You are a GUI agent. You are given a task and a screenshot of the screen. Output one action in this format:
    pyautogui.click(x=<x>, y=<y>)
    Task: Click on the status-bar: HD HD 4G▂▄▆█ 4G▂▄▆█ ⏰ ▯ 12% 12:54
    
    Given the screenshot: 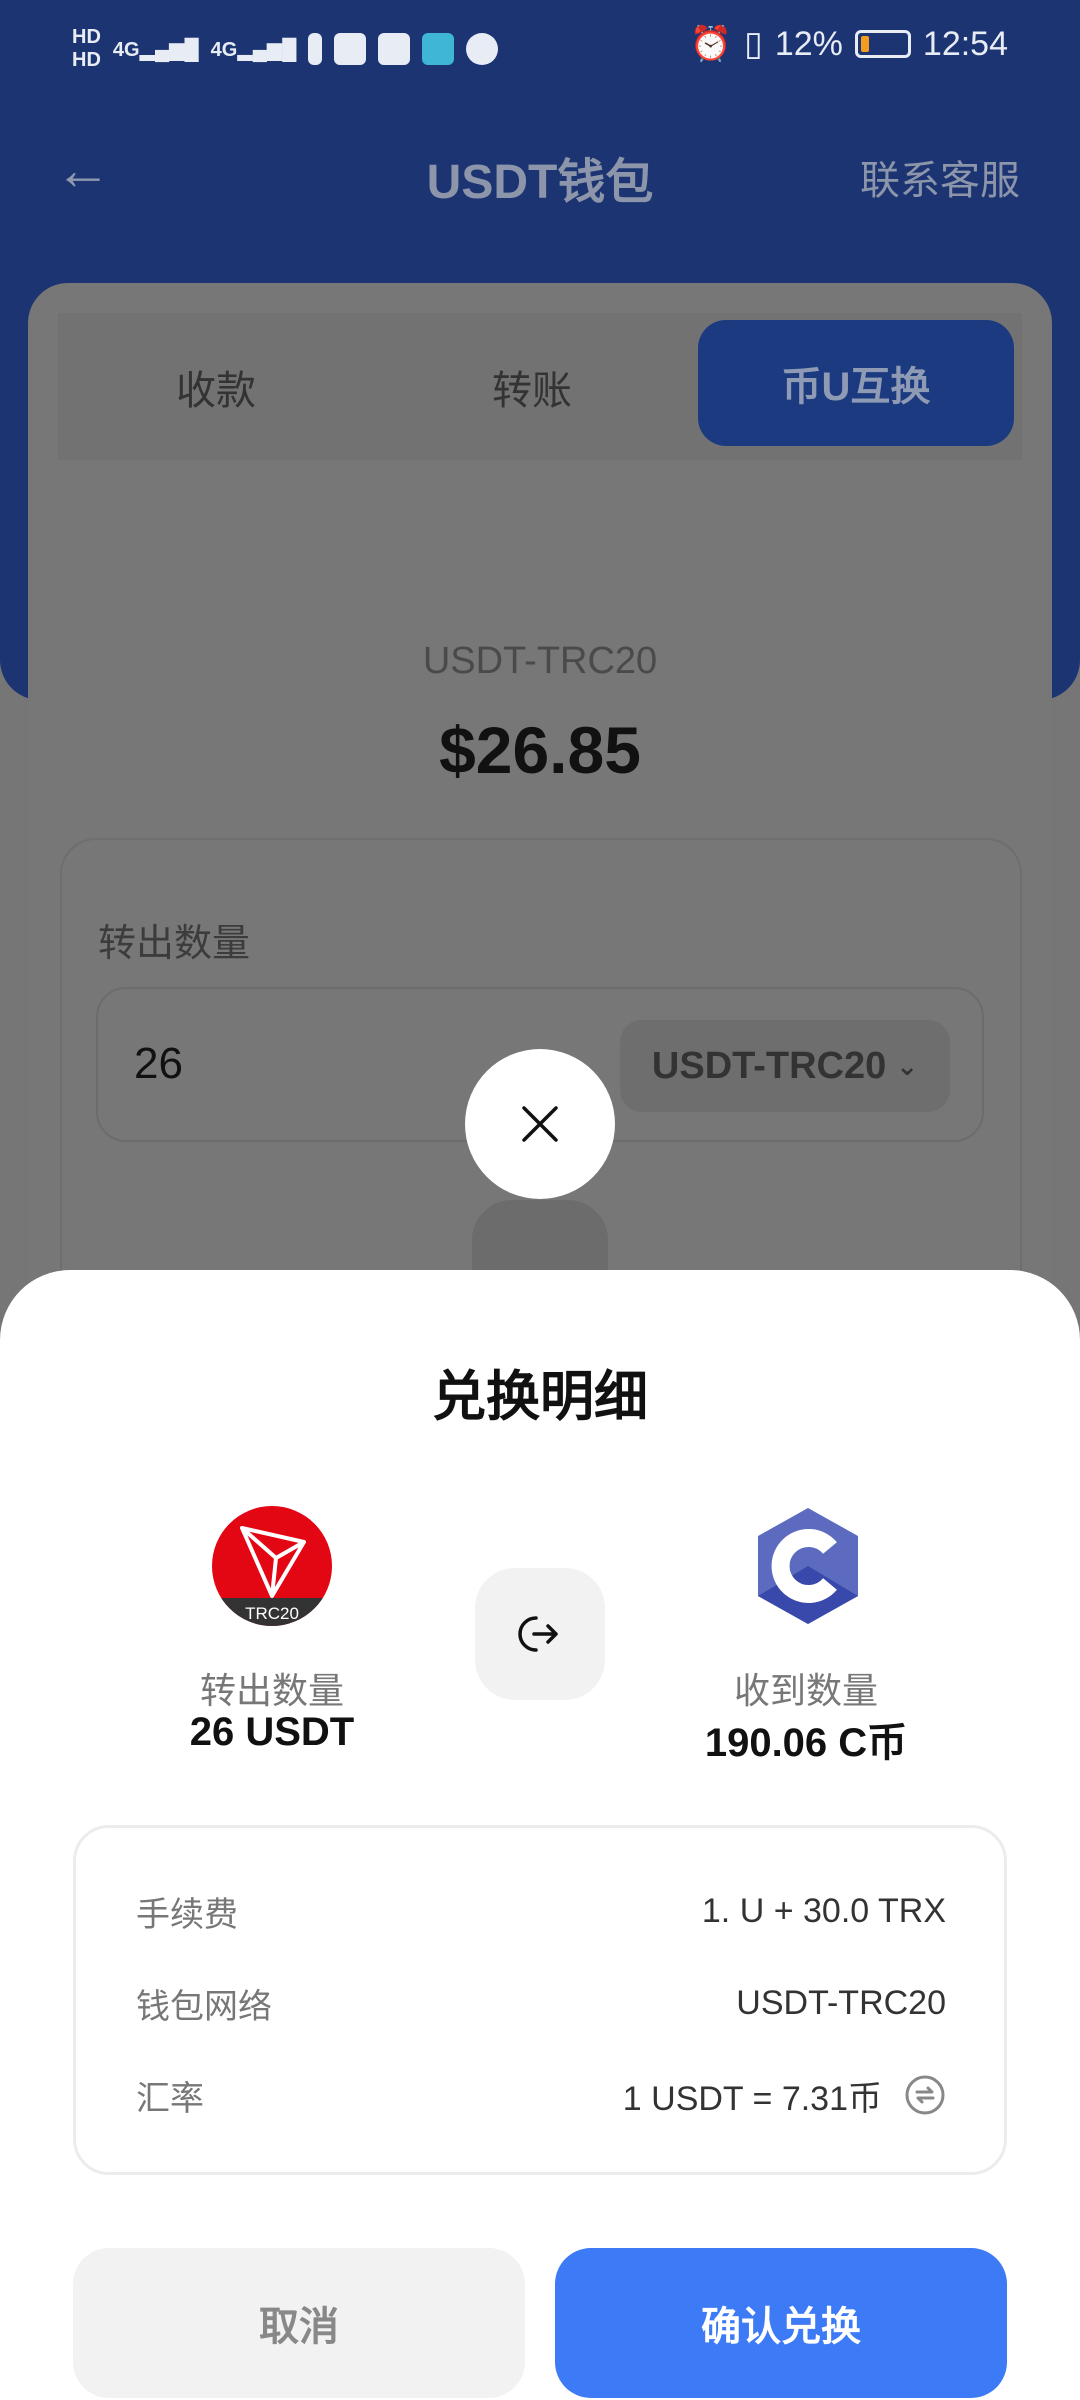 What is the action you would take?
    pyautogui.click(x=540, y=47)
    